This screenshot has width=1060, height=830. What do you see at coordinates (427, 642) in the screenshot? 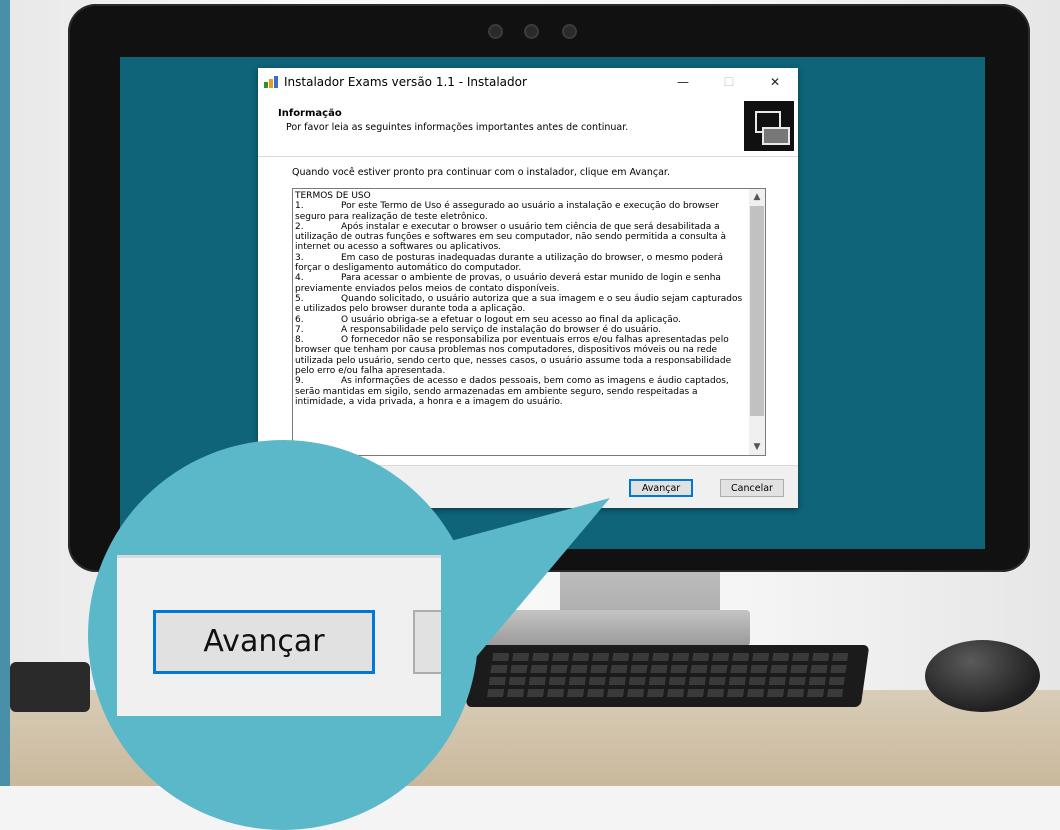
I see `zoomed-cancel-button` at bounding box center [427, 642].